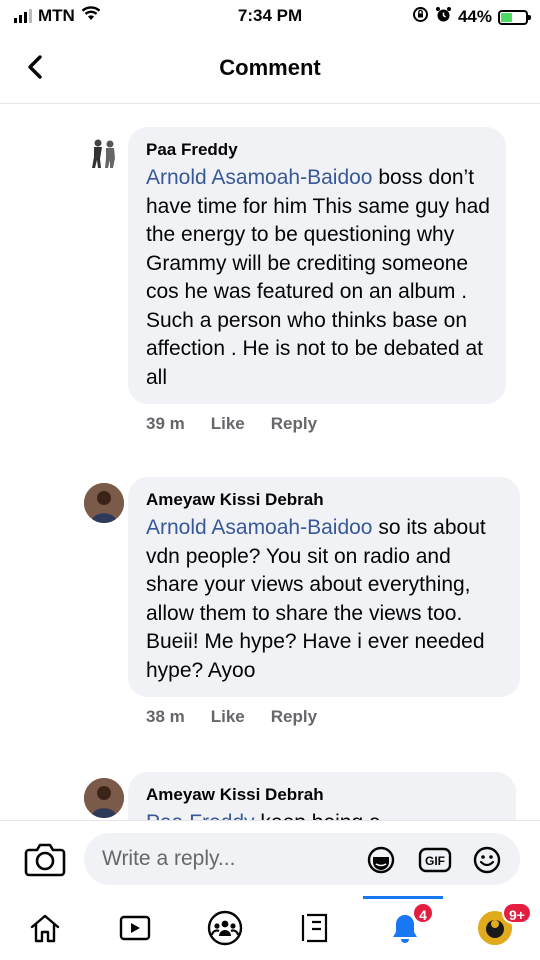 The width and height of the screenshot is (540, 960). What do you see at coordinates (317, 815) in the screenshot?
I see `comment-body: keep being a` at bounding box center [317, 815].